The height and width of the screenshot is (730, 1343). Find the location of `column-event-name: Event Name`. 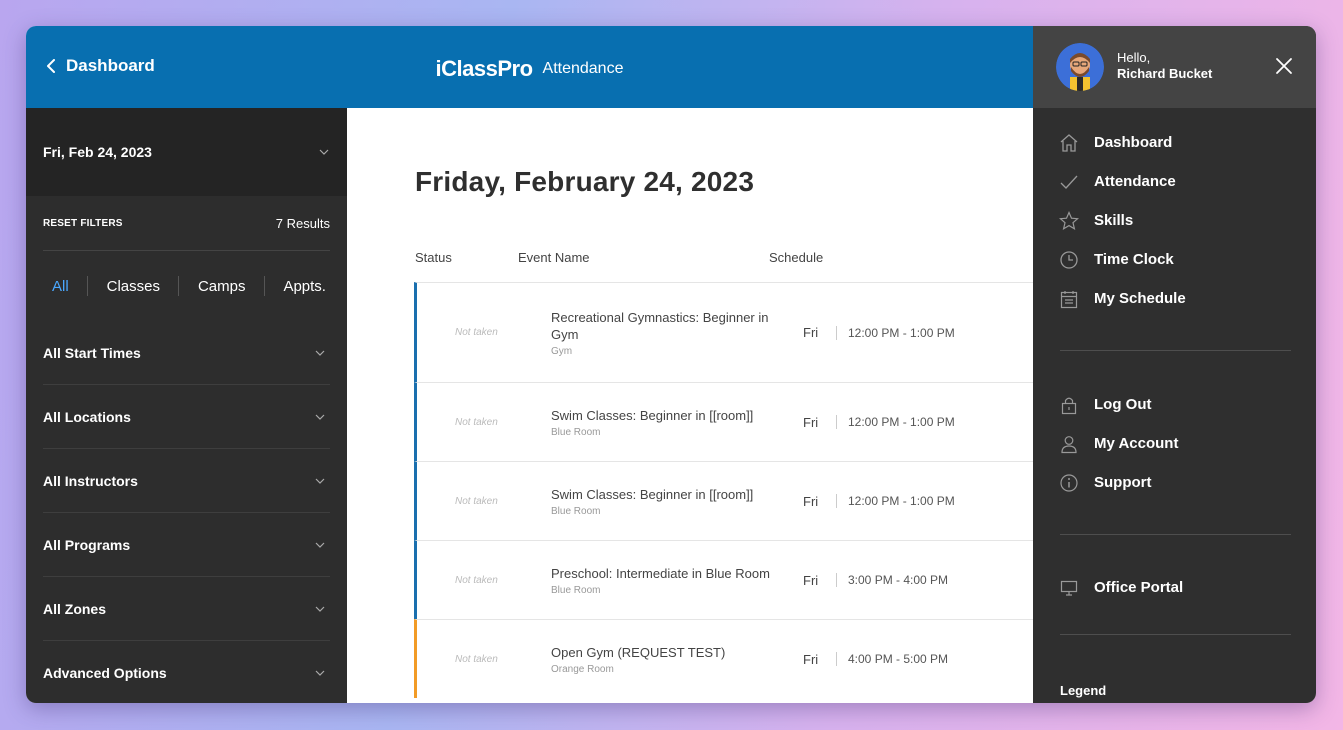

column-event-name: Event Name is located at coordinates (554, 257).